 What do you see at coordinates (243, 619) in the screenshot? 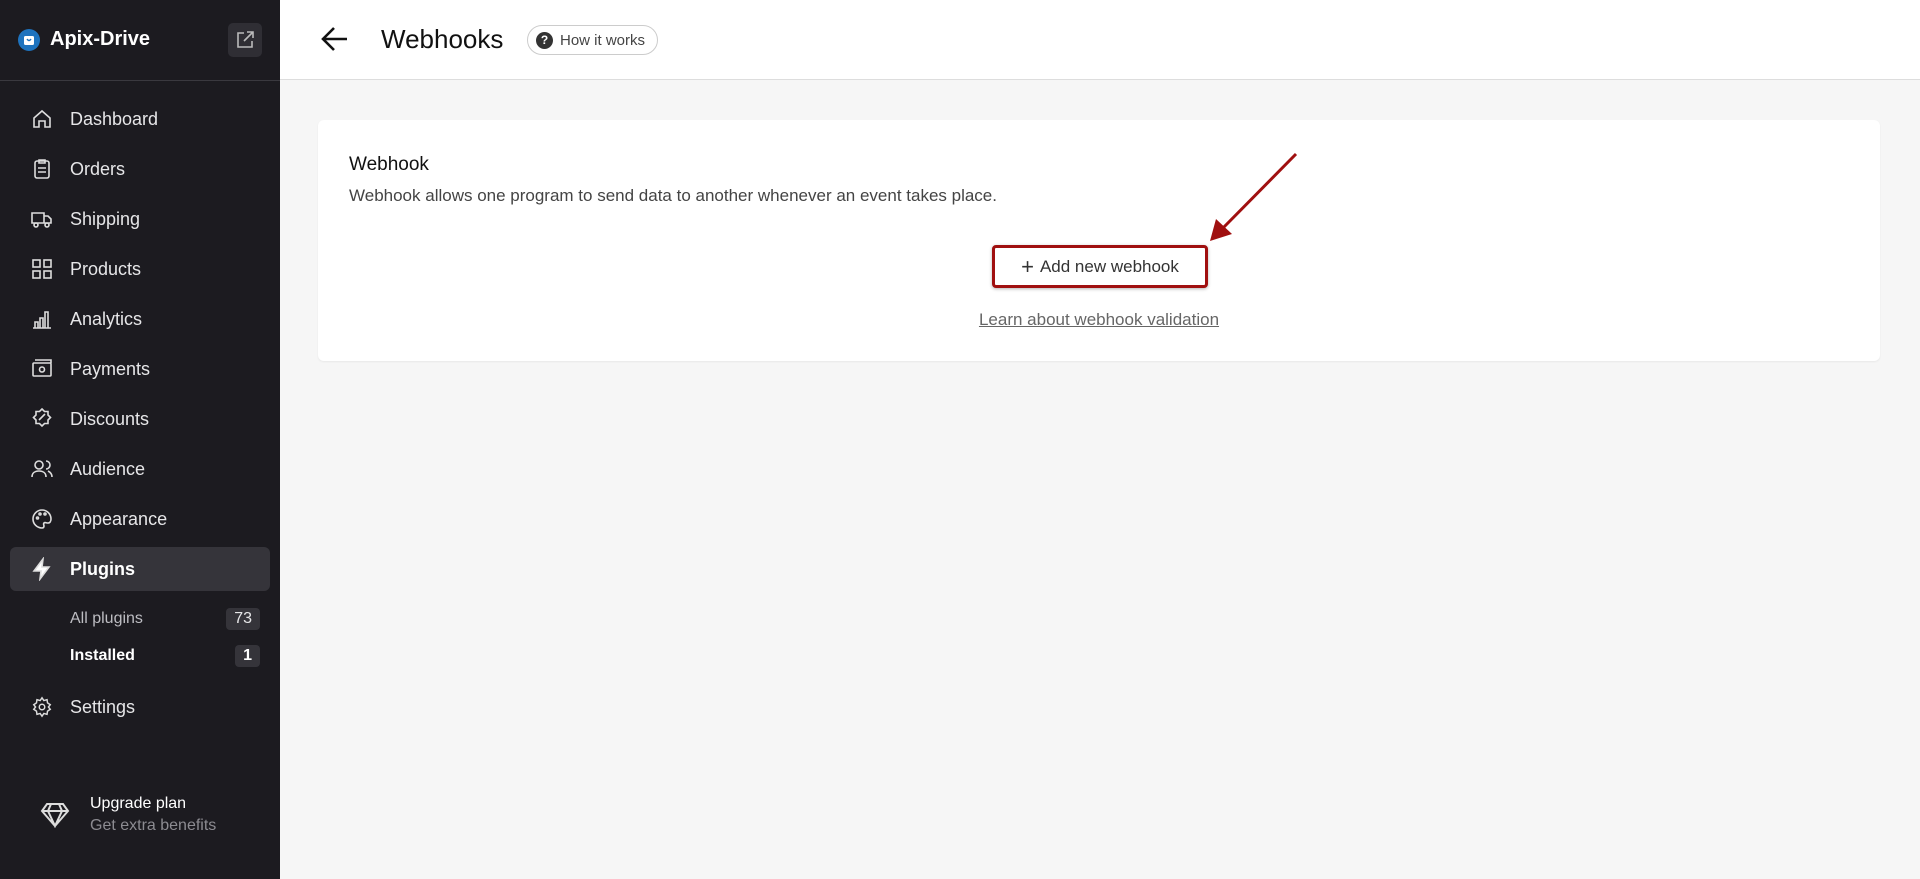
I see `count-badge: 73` at bounding box center [243, 619].